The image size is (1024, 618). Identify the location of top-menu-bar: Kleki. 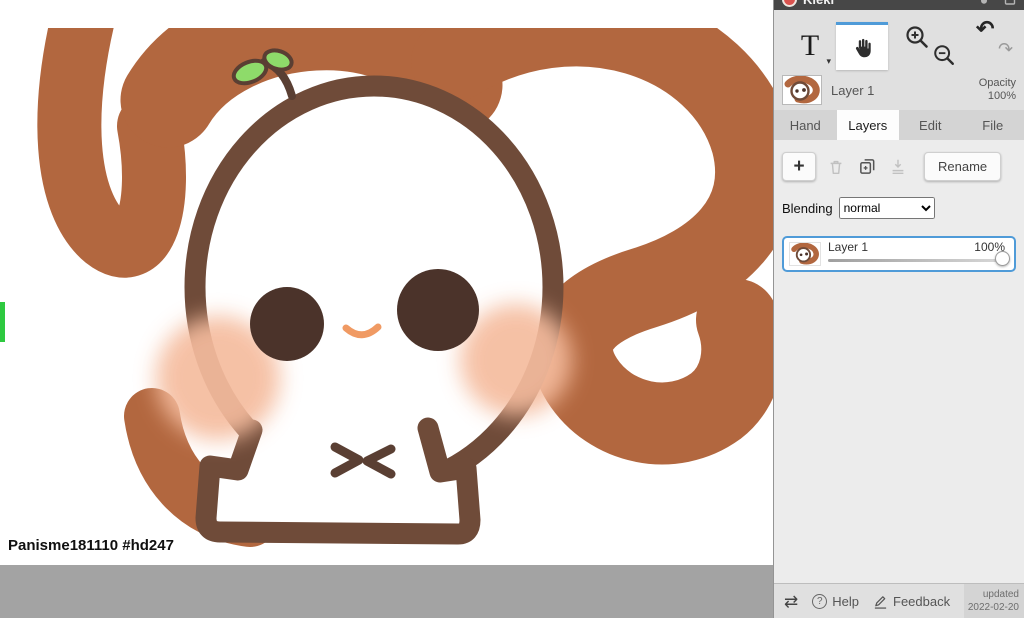
(899, 5).